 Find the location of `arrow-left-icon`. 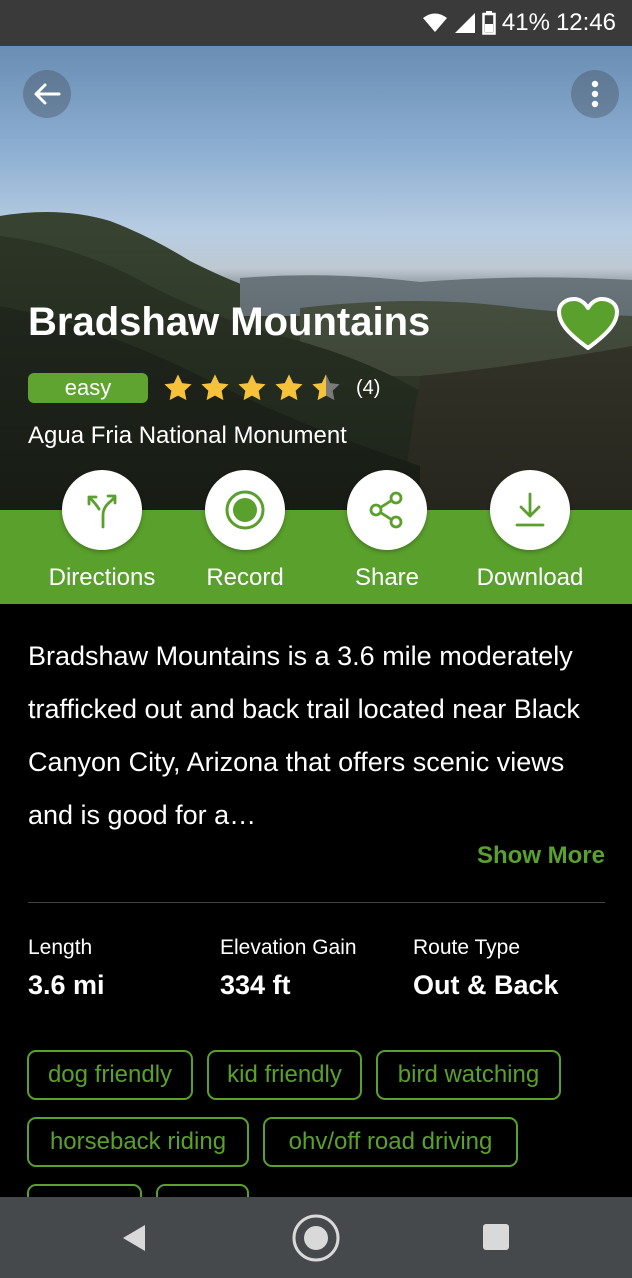

arrow-left-icon is located at coordinates (47, 94).